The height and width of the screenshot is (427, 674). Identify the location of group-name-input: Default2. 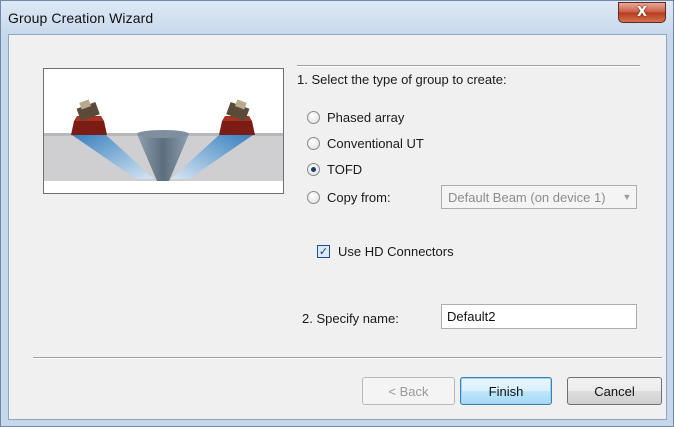
(539, 316).